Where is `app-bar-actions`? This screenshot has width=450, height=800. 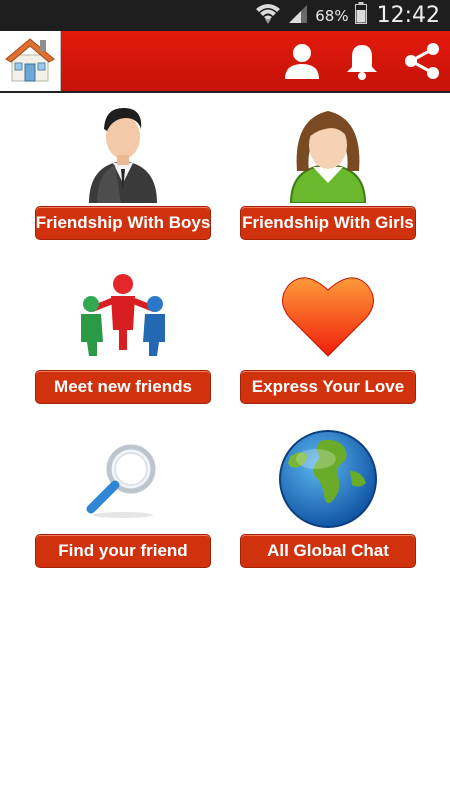 app-bar-actions is located at coordinates (362, 61).